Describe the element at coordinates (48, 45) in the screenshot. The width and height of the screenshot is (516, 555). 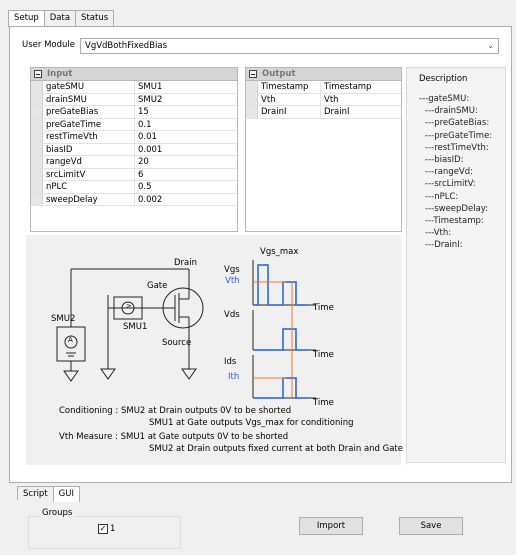
I see `user-module-label: User Module` at that location.